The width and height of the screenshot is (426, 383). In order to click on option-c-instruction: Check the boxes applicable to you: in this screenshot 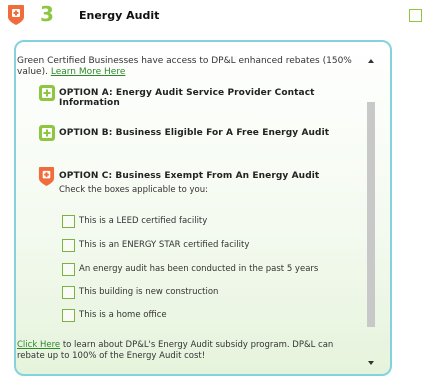, I will do `click(133, 190)`.